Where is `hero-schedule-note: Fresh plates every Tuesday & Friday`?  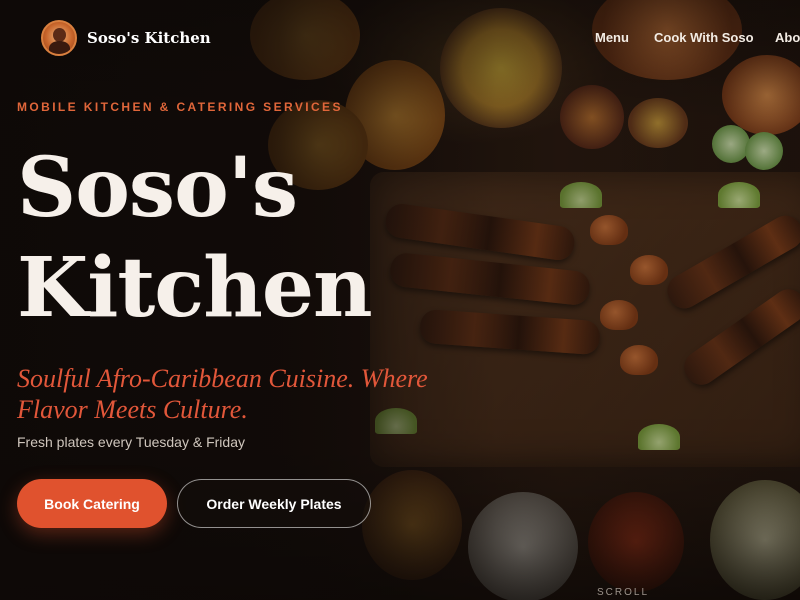 hero-schedule-note: Fresh plates every Tuesday & Friday is located at coordinates (131, 442).